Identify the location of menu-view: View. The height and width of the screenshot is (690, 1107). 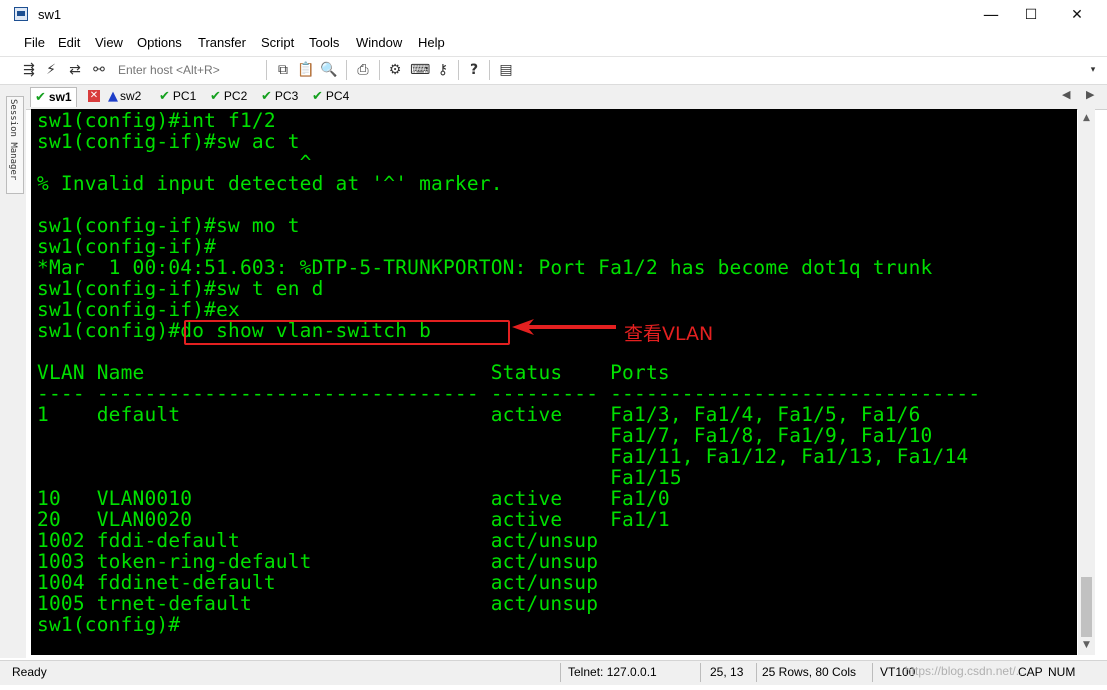
(109, 42).